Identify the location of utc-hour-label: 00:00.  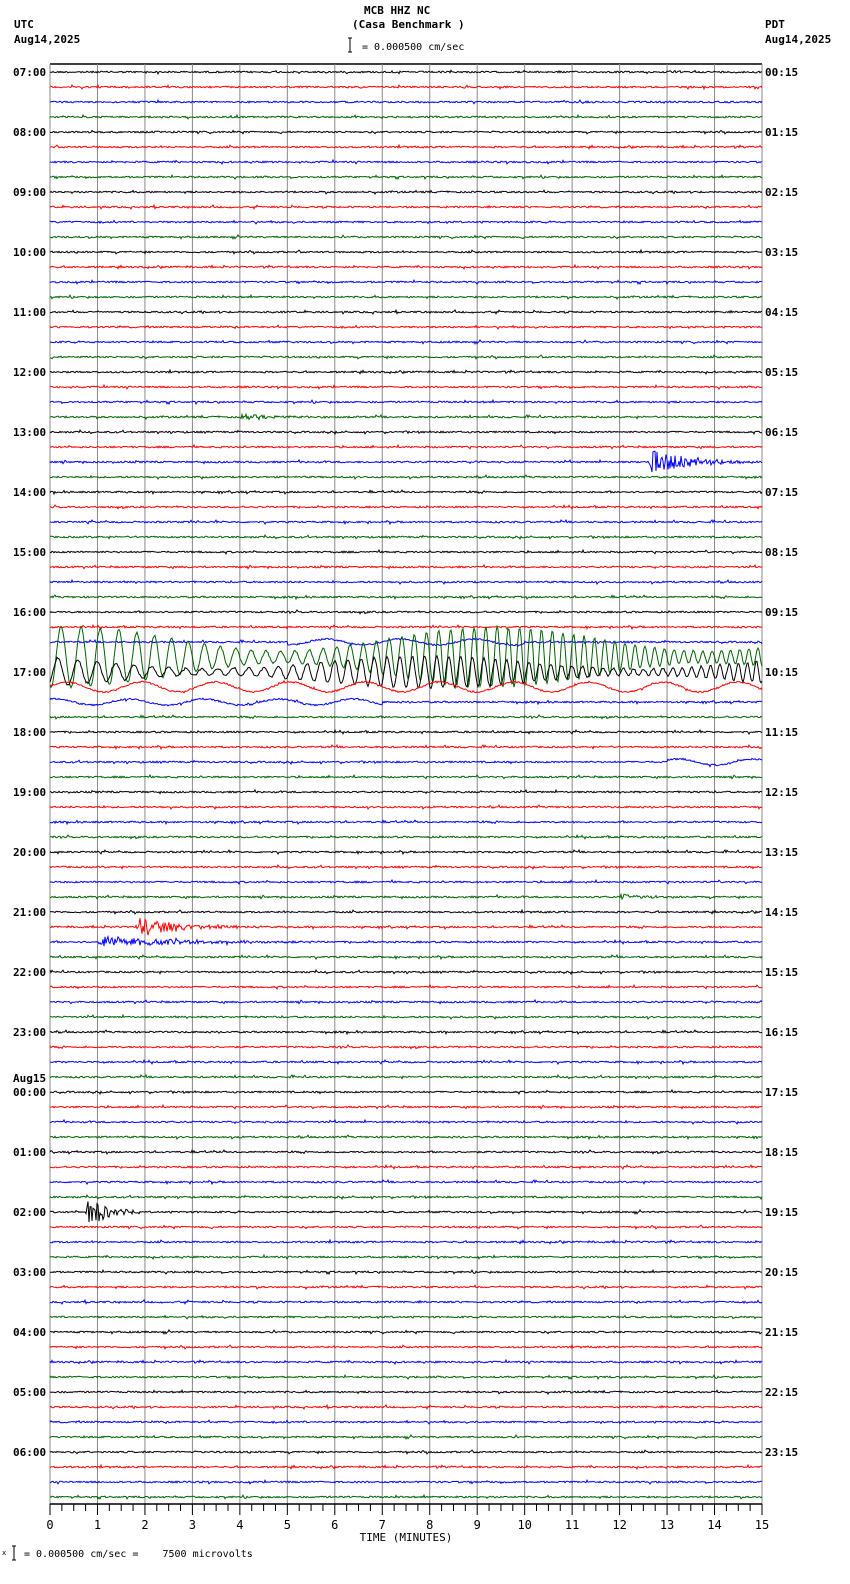
(29, 1092).